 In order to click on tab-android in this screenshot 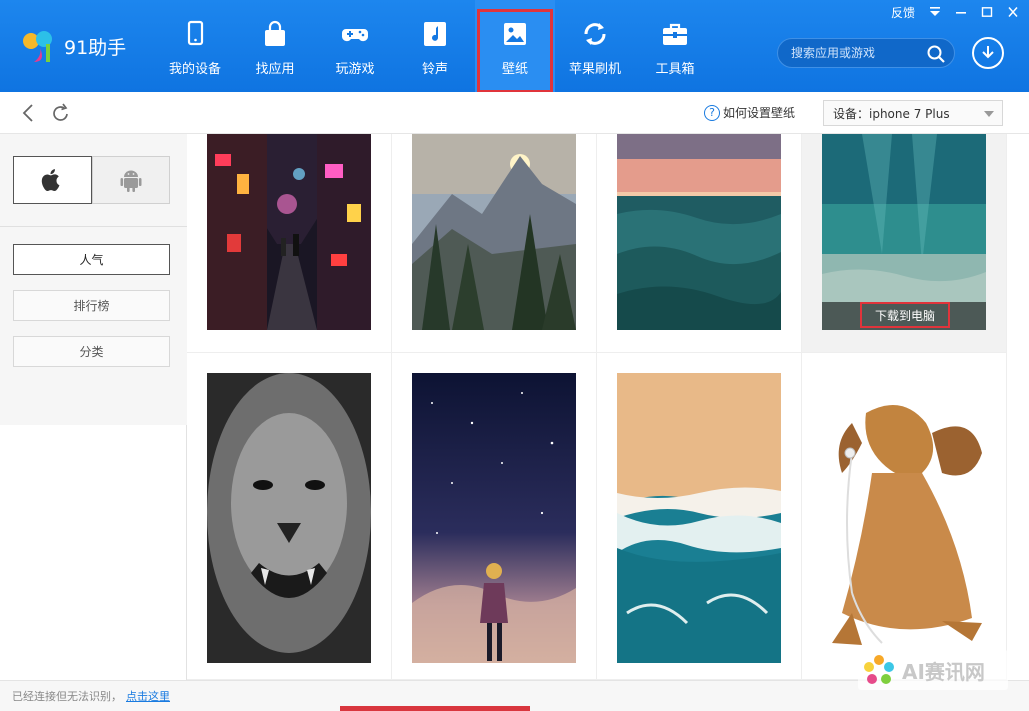, I will do `click(130, 180)`.